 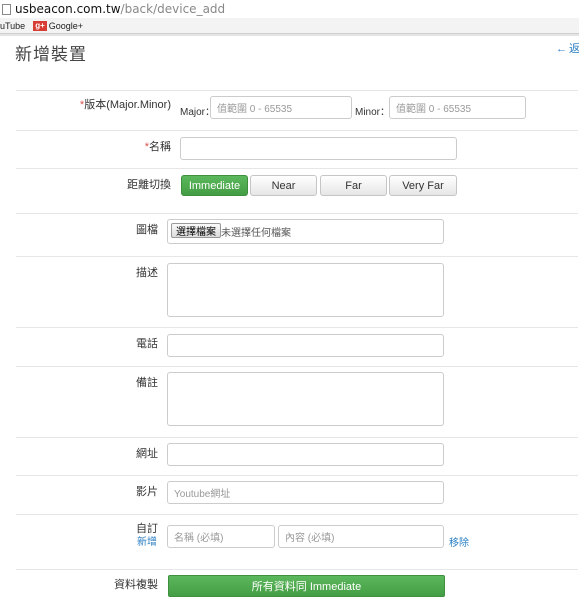 I want to click on image-label: 圖檔, so click(x=147, y=230).